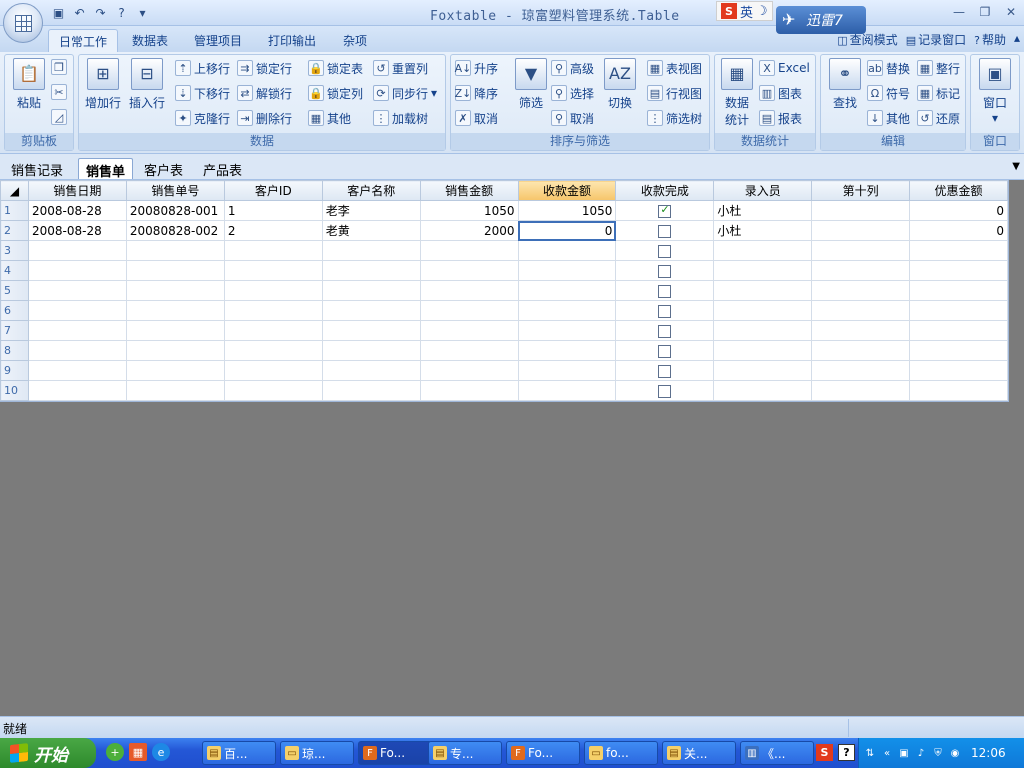 This screenshot has width=1024, height=768. What do you see at coordinates (737, 93) in the screenshot?
I see `data-stats-button: ▦ 数据 统计` at bounding box center [737, 93].